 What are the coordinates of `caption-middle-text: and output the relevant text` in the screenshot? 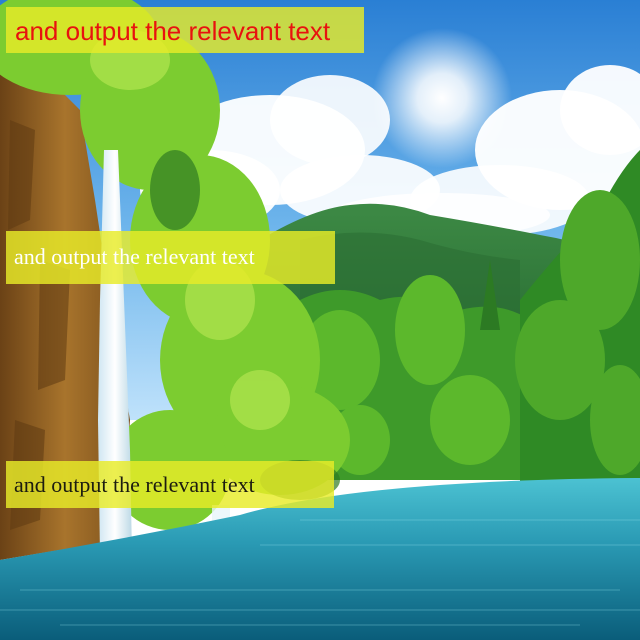 It's located at (134, 256).